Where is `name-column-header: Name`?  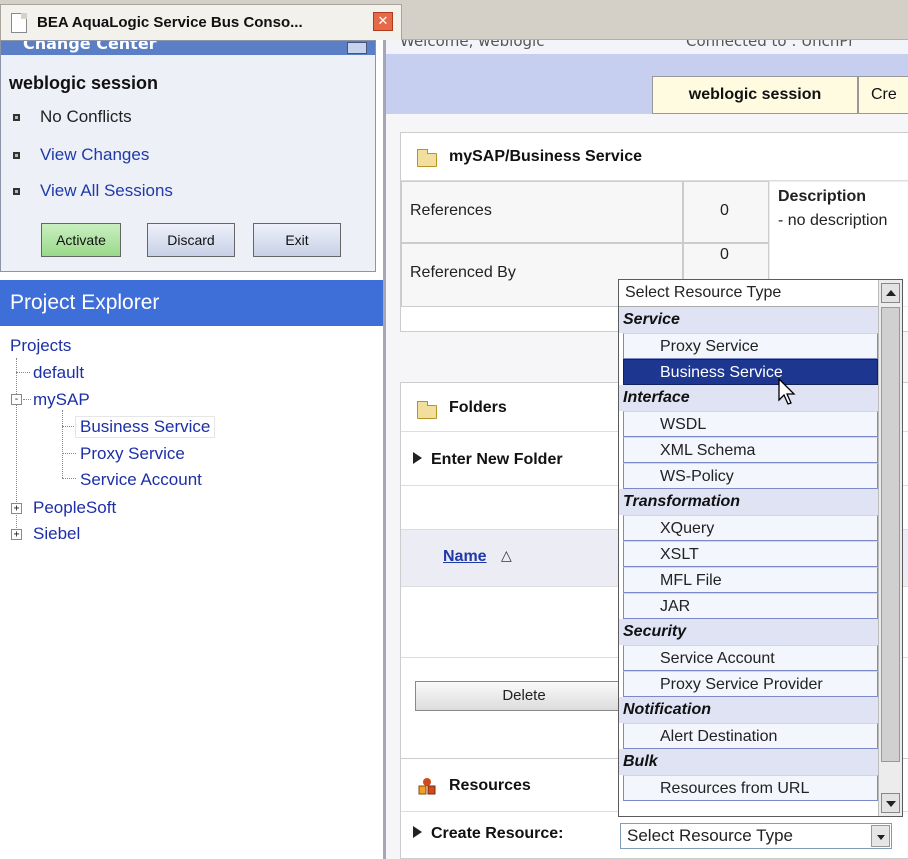
name-column-header: Name is located at coordinates (465, 557).